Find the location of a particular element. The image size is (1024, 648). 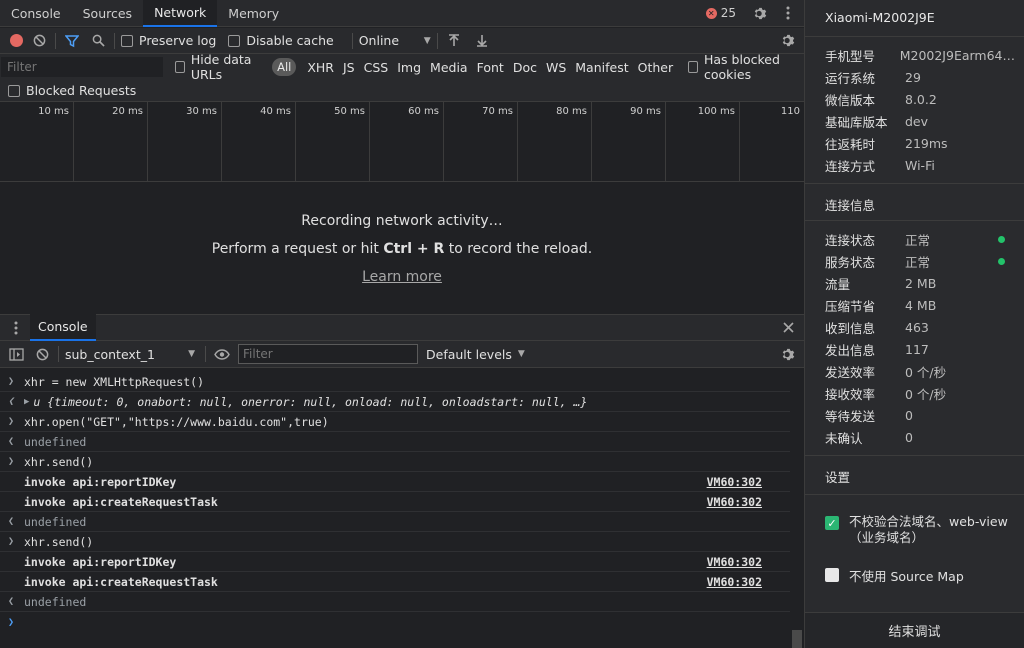

has-blocked-cookies-checkbox: Has blocked cookies is located at coordinates (746, 67).